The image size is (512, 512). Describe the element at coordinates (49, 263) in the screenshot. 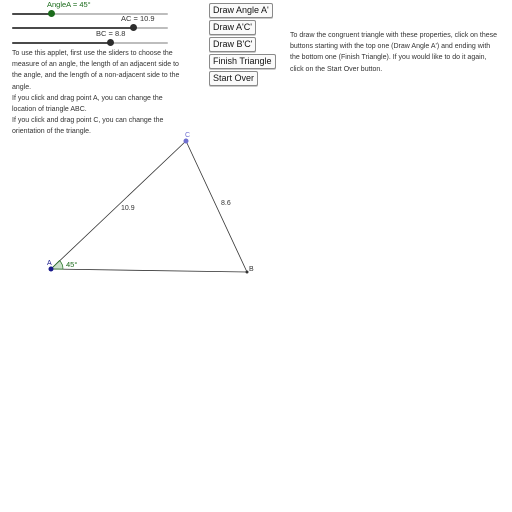

I see `point-a-label: A` at that location.